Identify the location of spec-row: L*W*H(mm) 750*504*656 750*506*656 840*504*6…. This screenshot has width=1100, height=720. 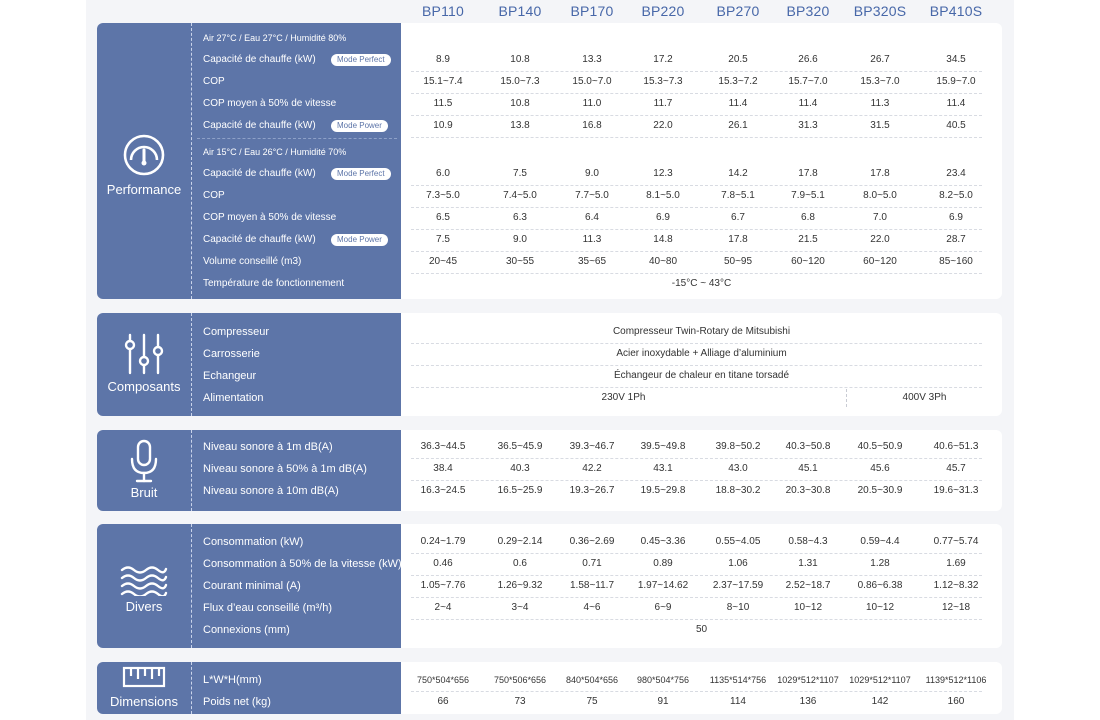
(549, 680).